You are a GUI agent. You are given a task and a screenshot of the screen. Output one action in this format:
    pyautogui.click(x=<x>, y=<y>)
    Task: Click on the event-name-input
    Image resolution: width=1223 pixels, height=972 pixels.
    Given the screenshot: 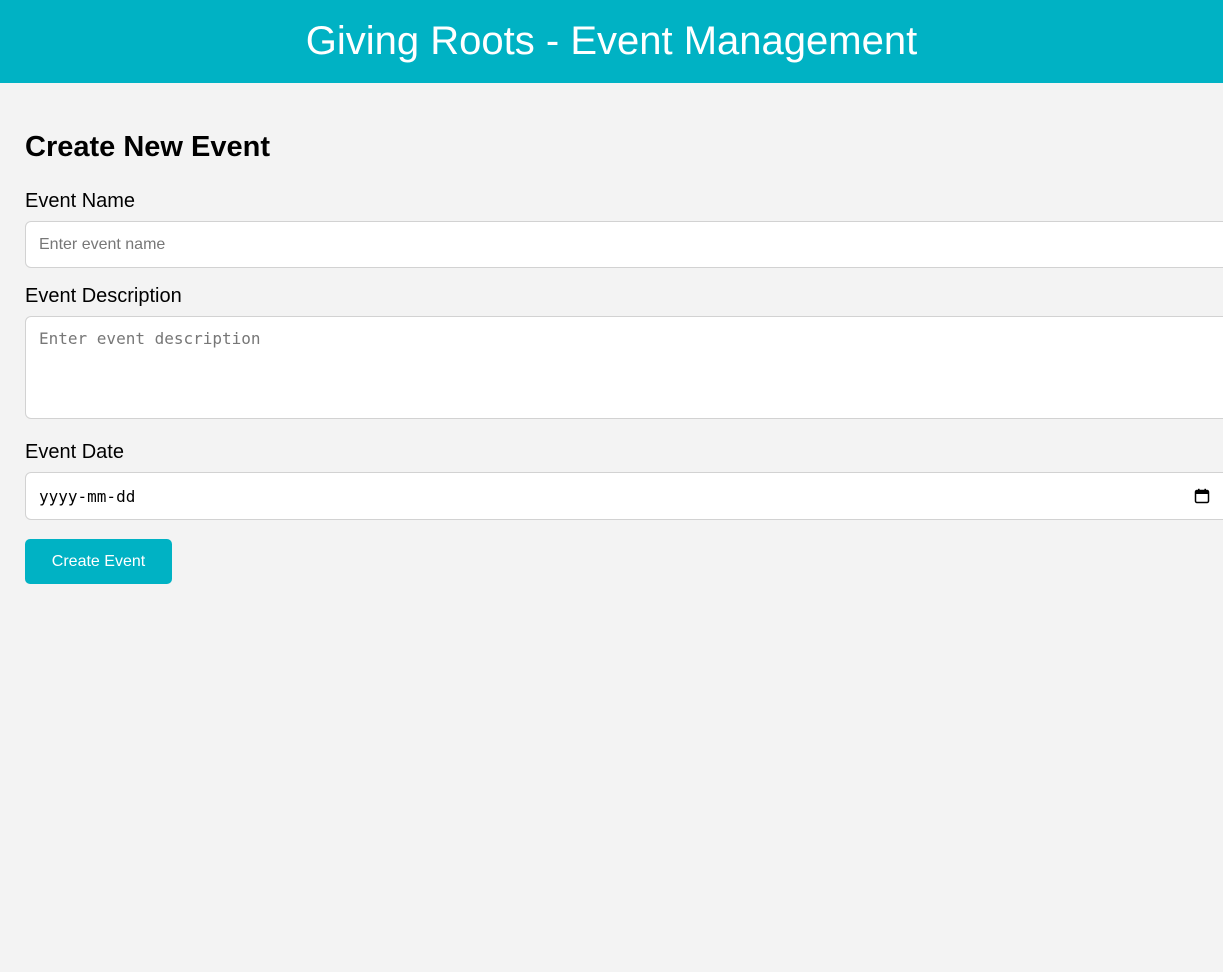 What is the action you would take?
    pyautogui.click(x=624, y=244)
    